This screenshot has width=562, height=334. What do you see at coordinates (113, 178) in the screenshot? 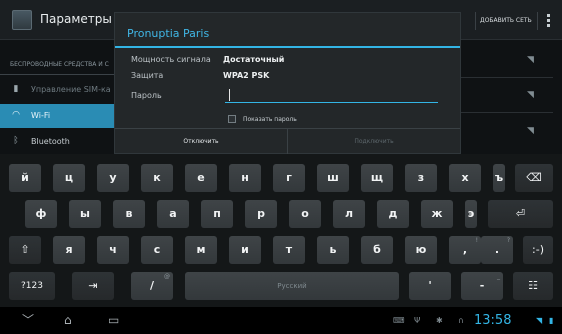
I see `key: у` at bounding box center [113, 178].